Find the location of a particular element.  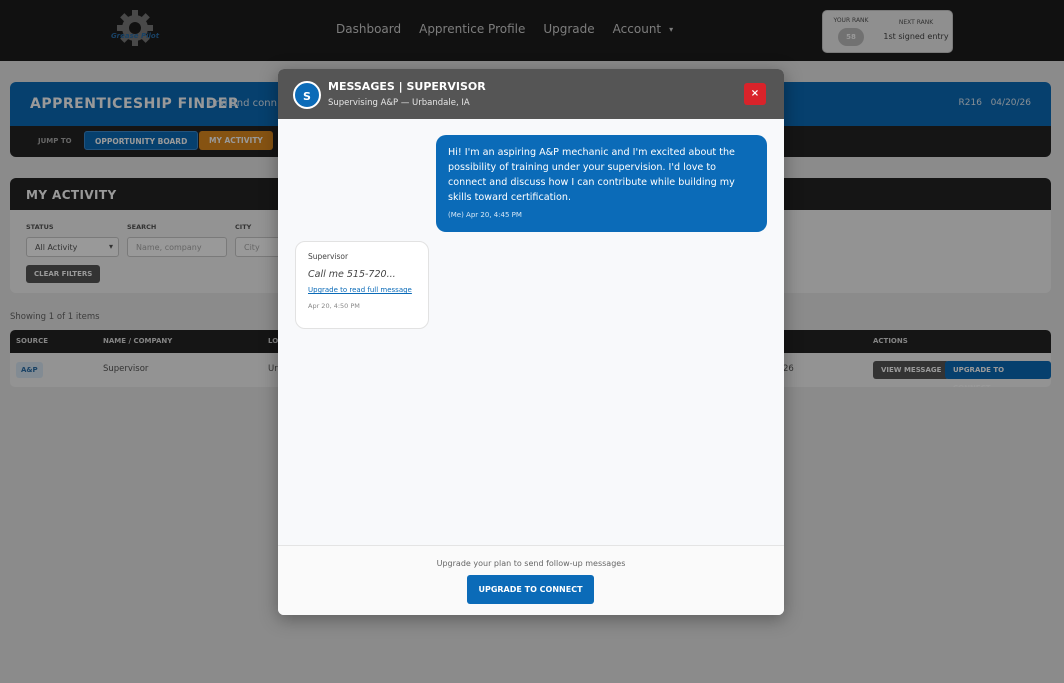

modal-subtitle: Supervising A&P — Urbandale, IA is located at coordinates (399, 103).